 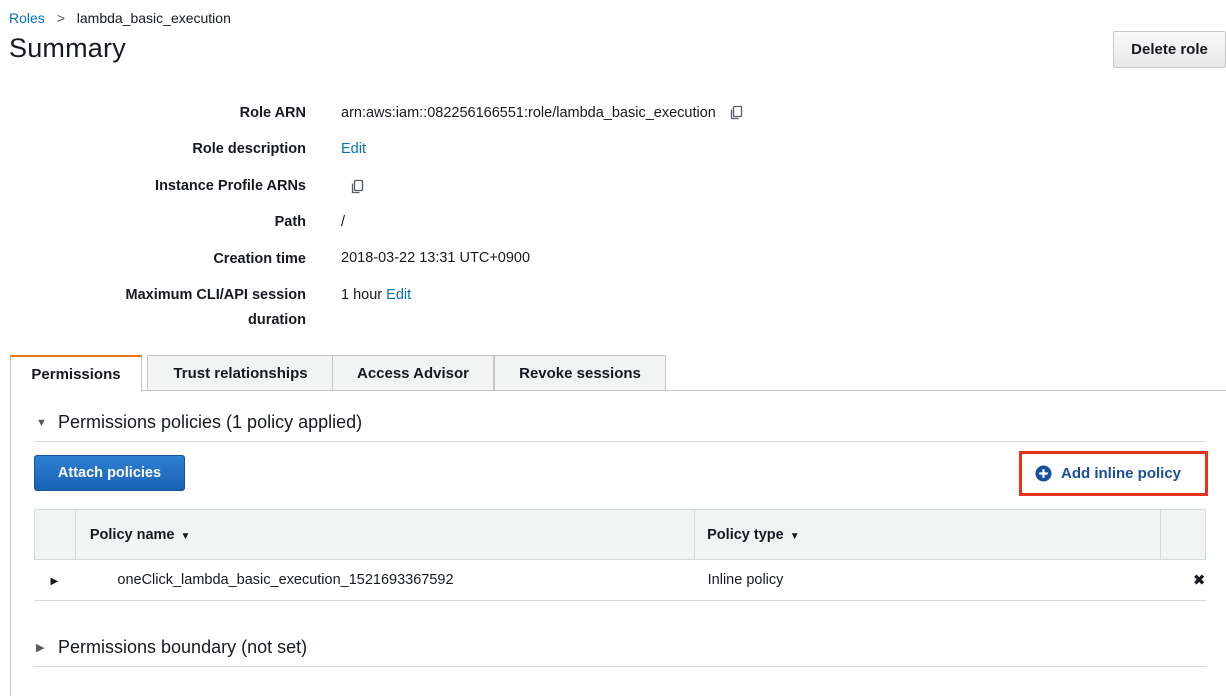 I want to click on role-description-edit-link: Edit, so click(x=353, y=149).